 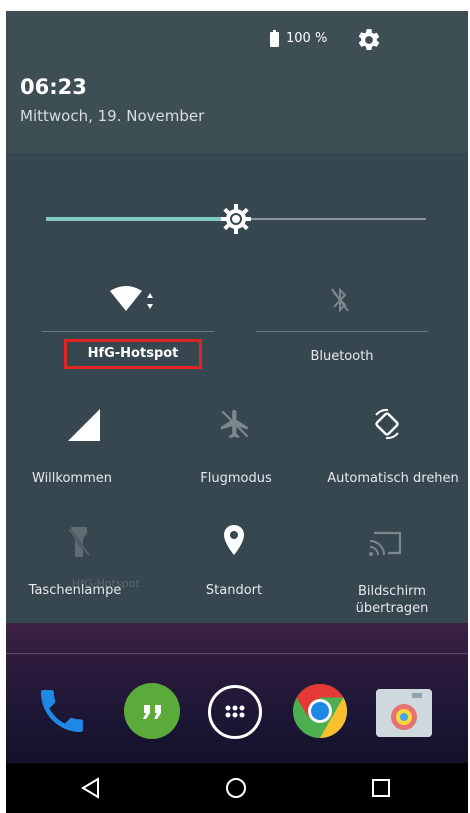 What do you see at coordinates (393, 478) in the screenshot?
I see `rotate-tile-label: Automatisch drehen` at bounding box center [393, 478].